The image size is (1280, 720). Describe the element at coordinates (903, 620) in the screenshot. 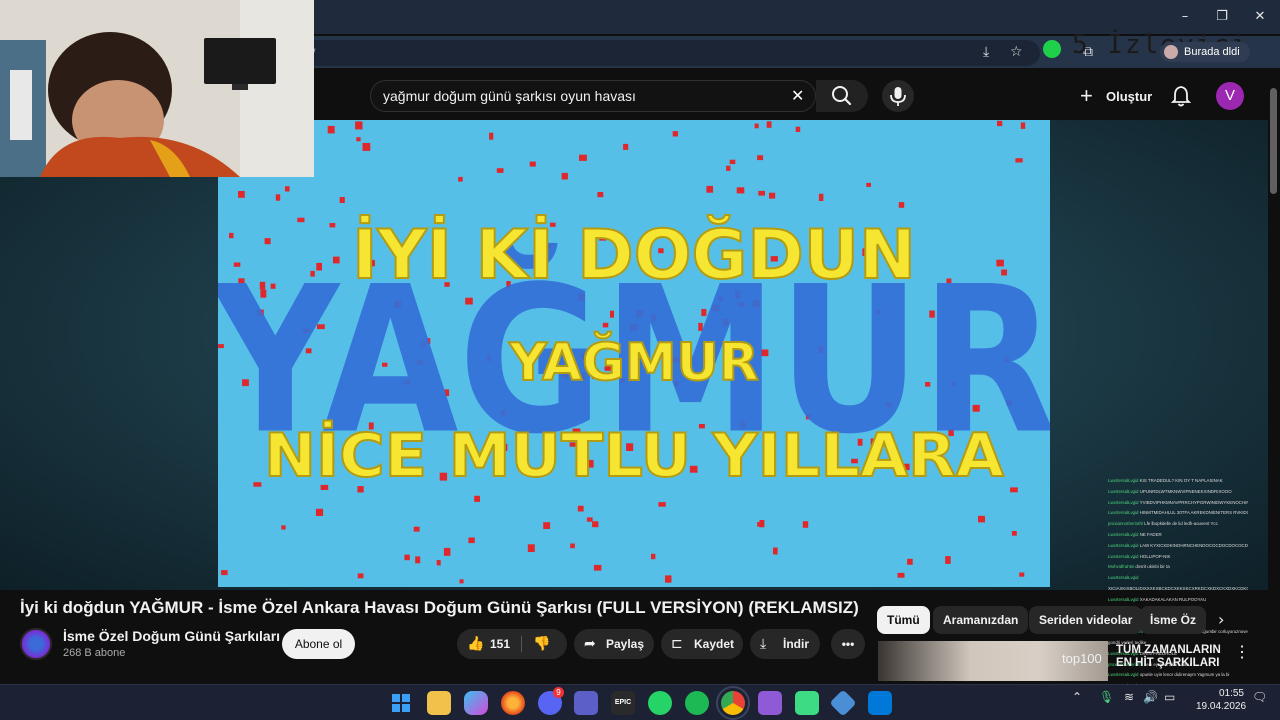

I see `chip-all: Tümü` at that location.